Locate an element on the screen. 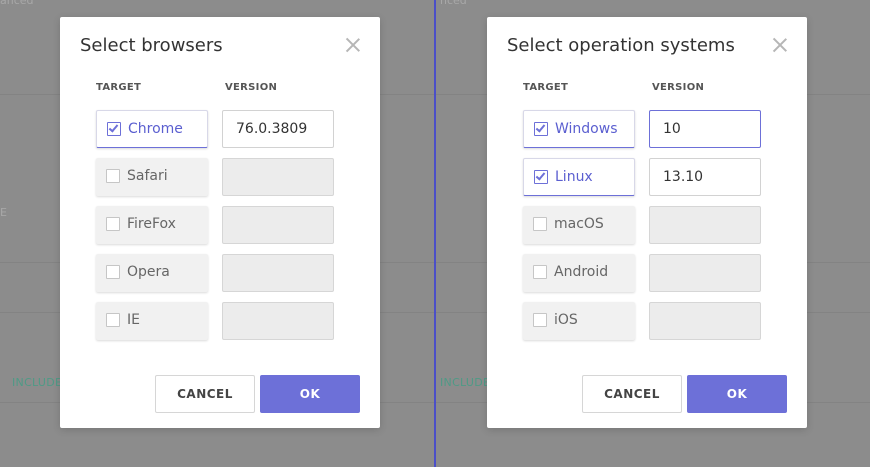 The height and width of the screenshot is (467, 870). browser-toggle-firefox: FireFox is located at coordinates (152, 225).